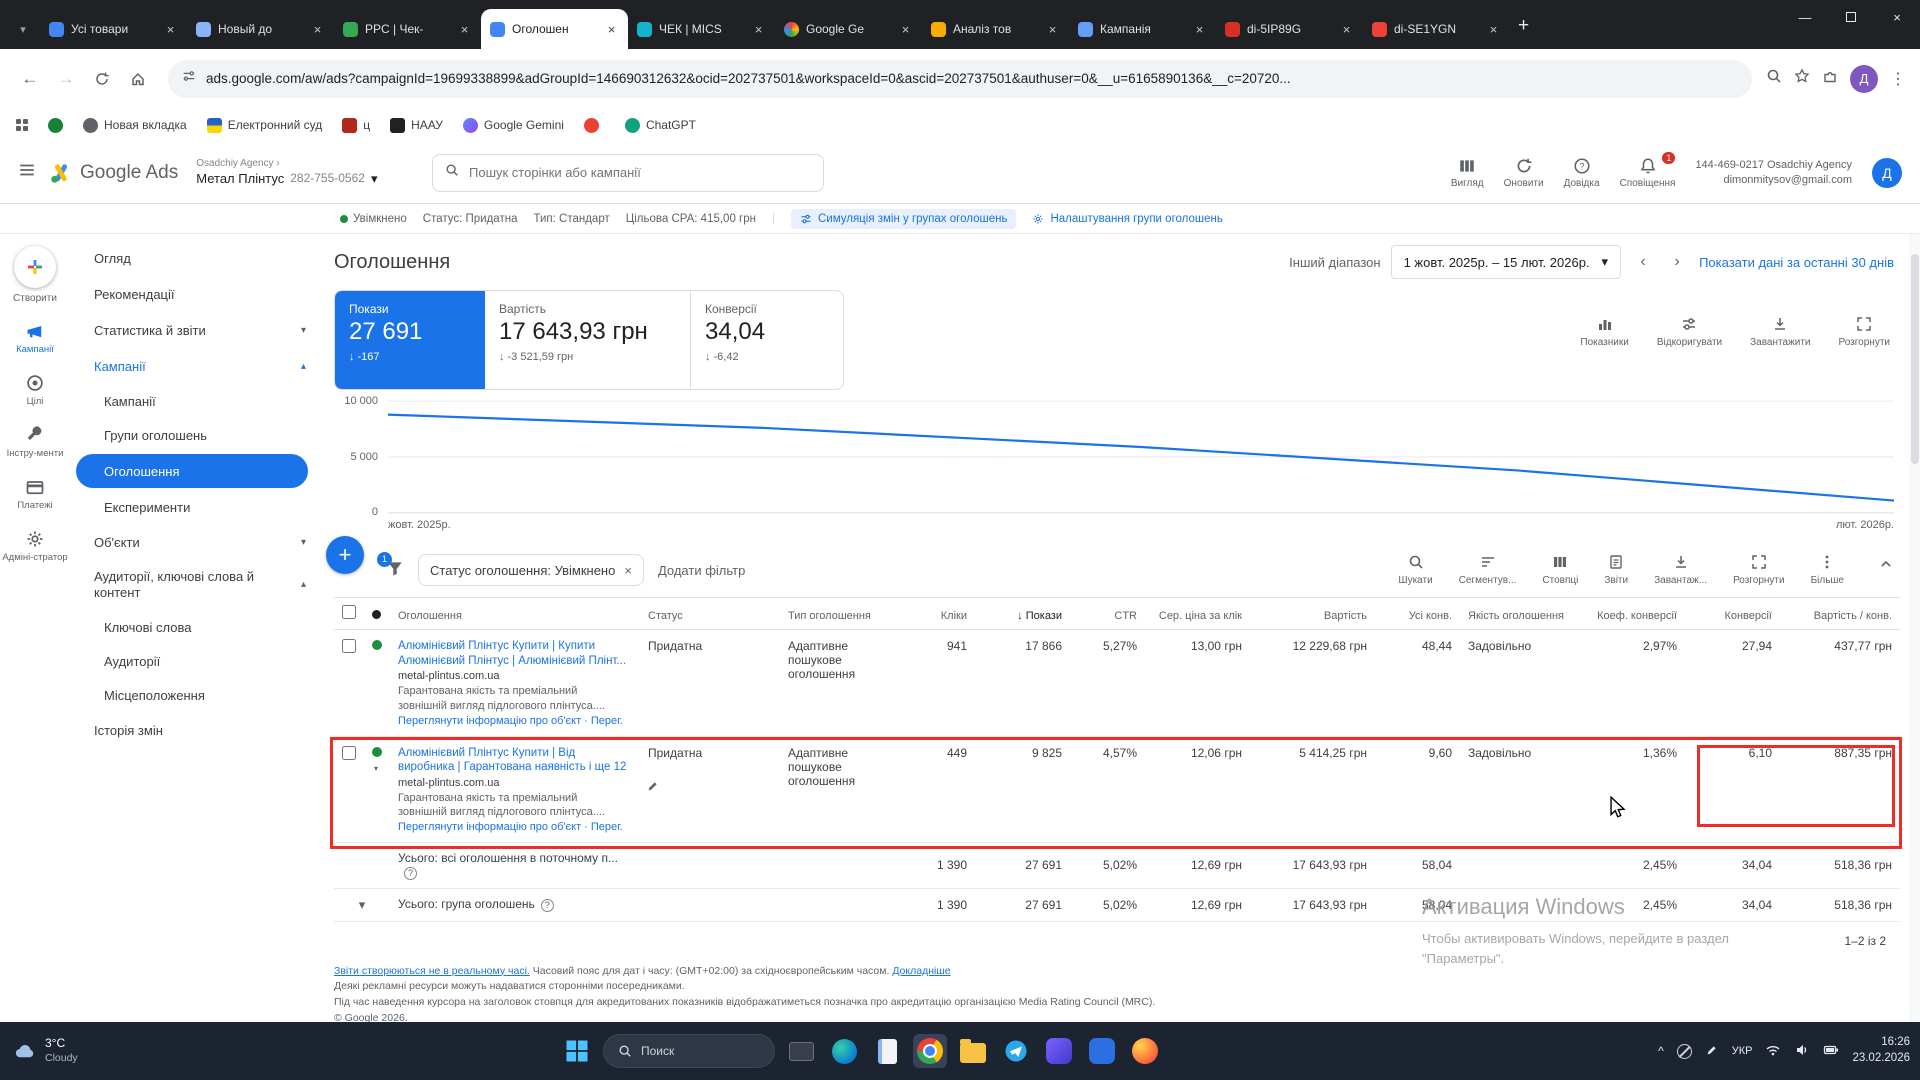  I want to click on taskbar-search: Поиск, so click(689, 1051).